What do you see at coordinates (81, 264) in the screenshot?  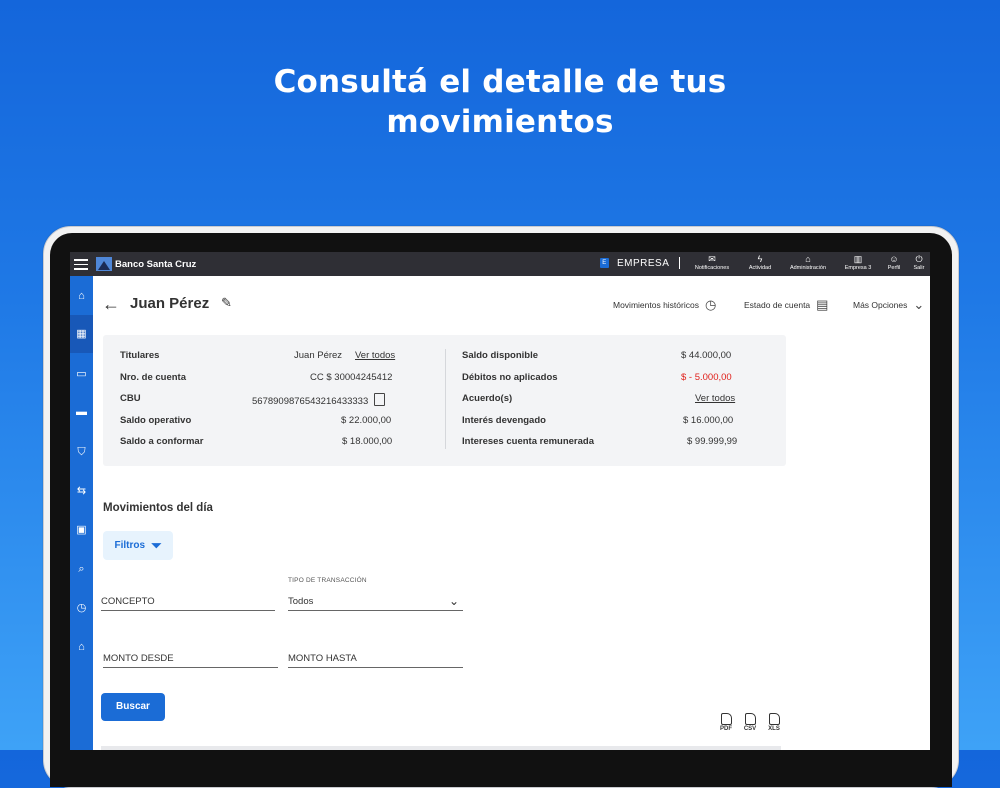 I see `menu-icon` at bounding box center [81, 264].